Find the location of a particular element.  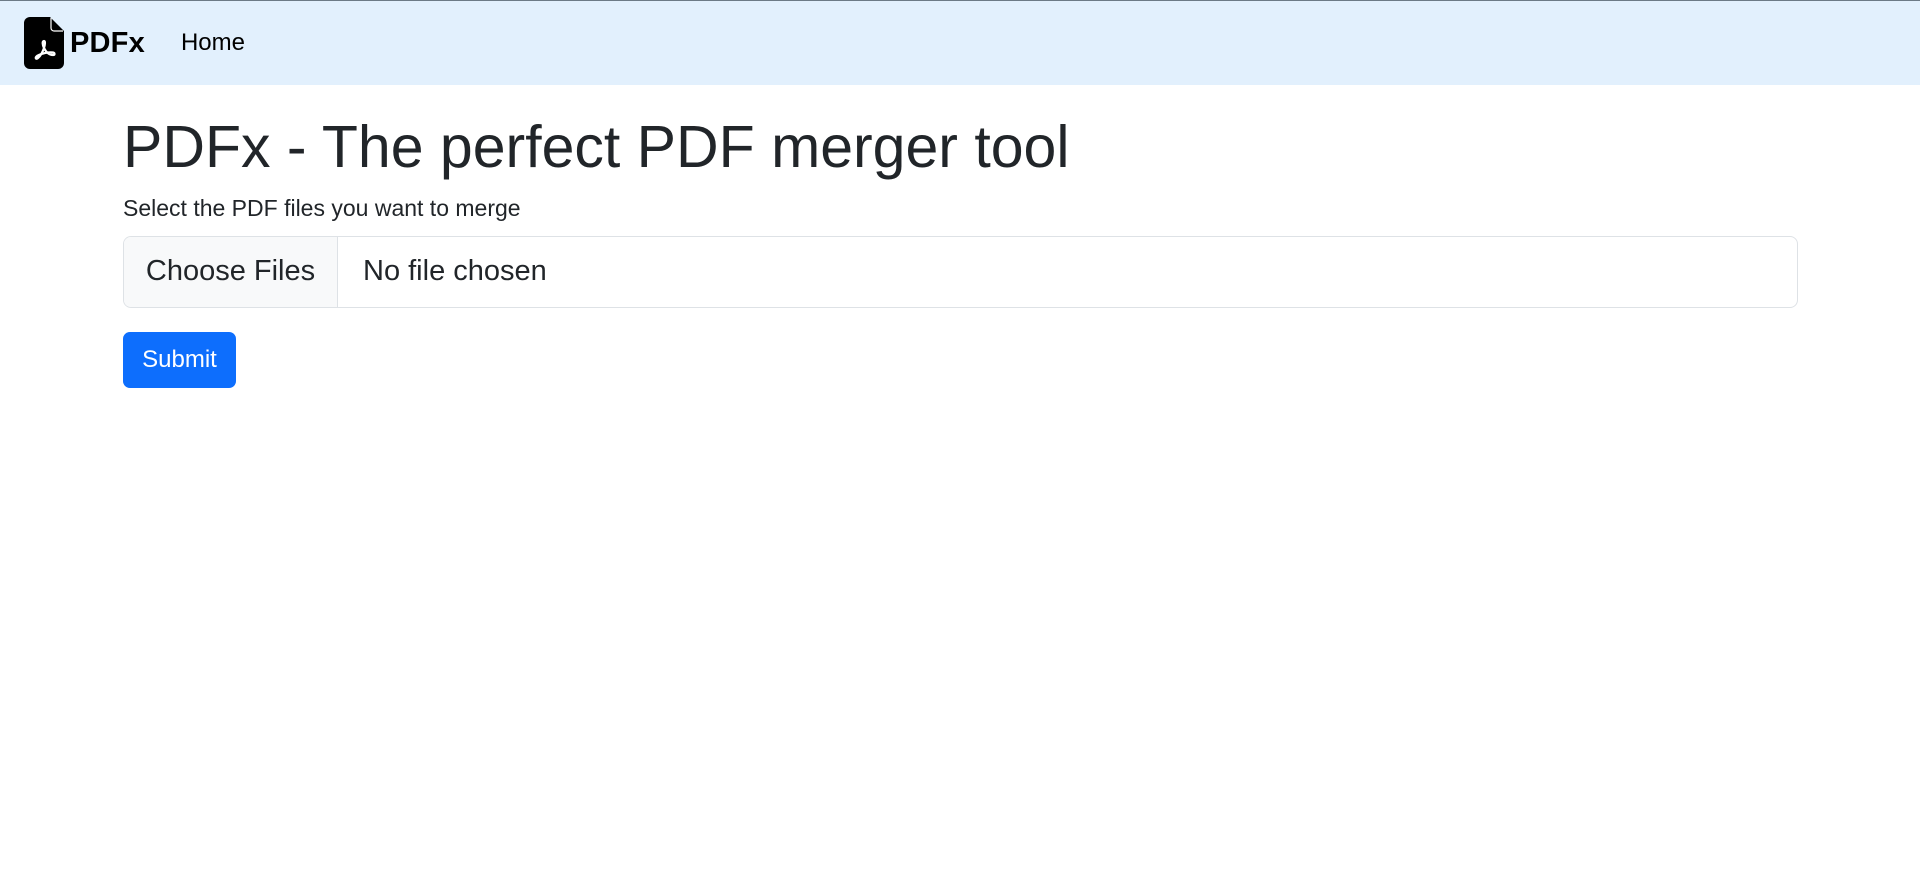

submit-button: Submit is located at coordinates (179, 359).